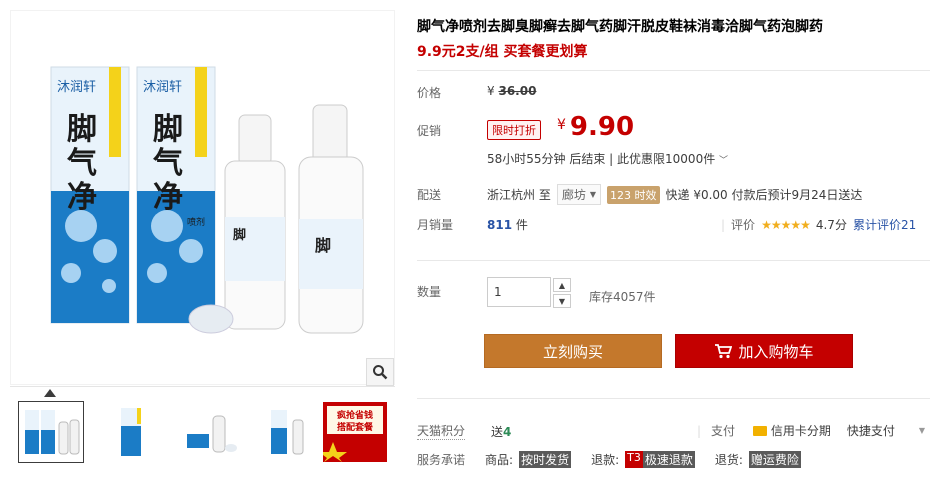 This screenshot has height=481, width=930. Describe the element at coordinates (668, 459) in the screenshot. I see `fast-refund-badge: 极速退款` at that location.